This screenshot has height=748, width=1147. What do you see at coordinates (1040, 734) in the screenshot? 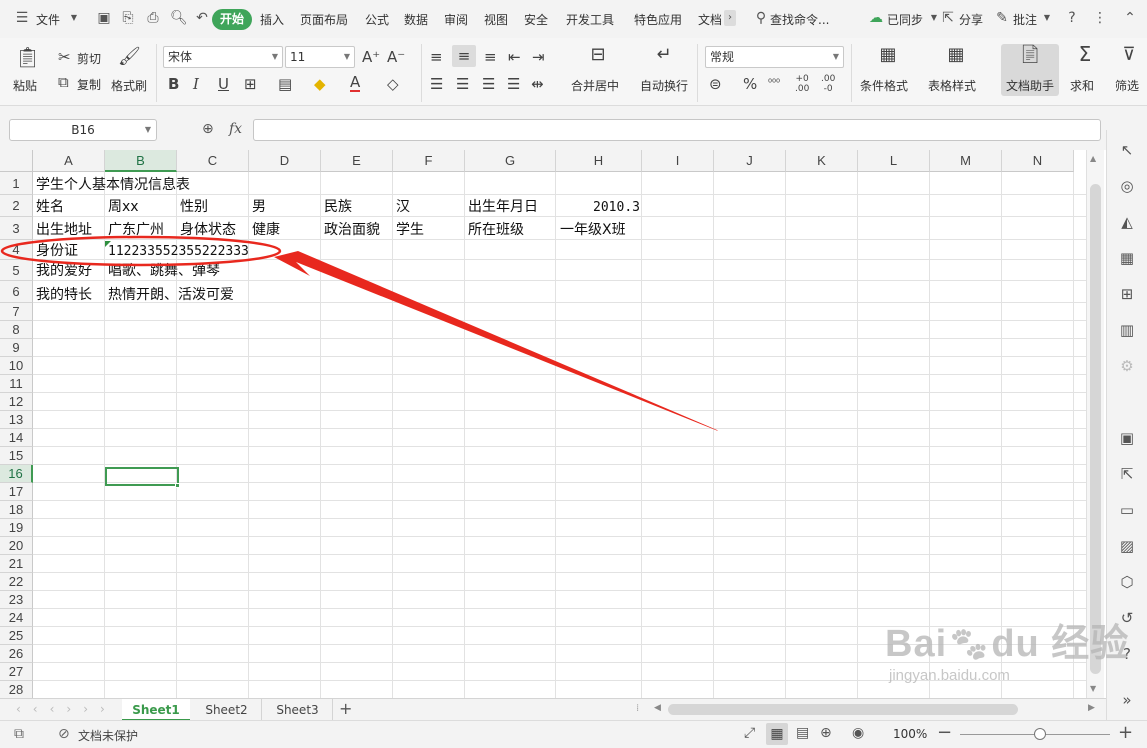
I see `zoom-slider-knob` at bounding box center [1040, 734].